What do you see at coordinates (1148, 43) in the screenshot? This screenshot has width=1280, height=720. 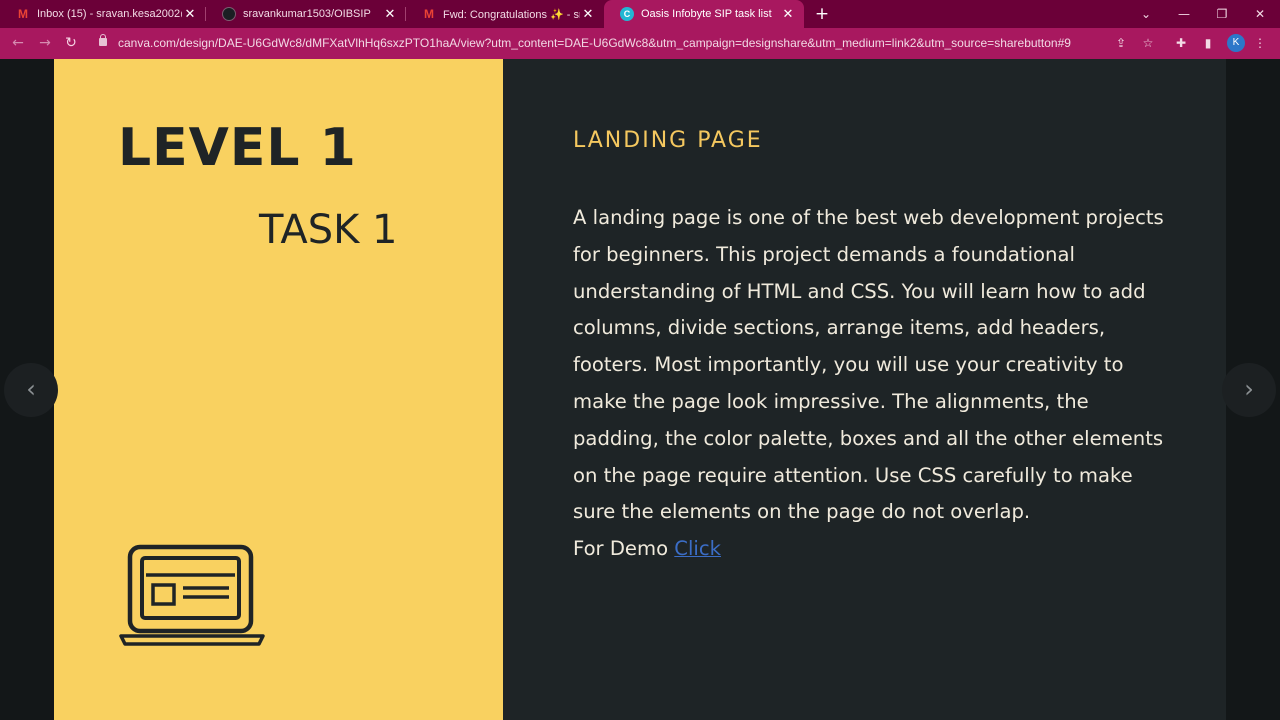 I see `bookmark-star-icon: ☆` at bounding box center [1148, 43].